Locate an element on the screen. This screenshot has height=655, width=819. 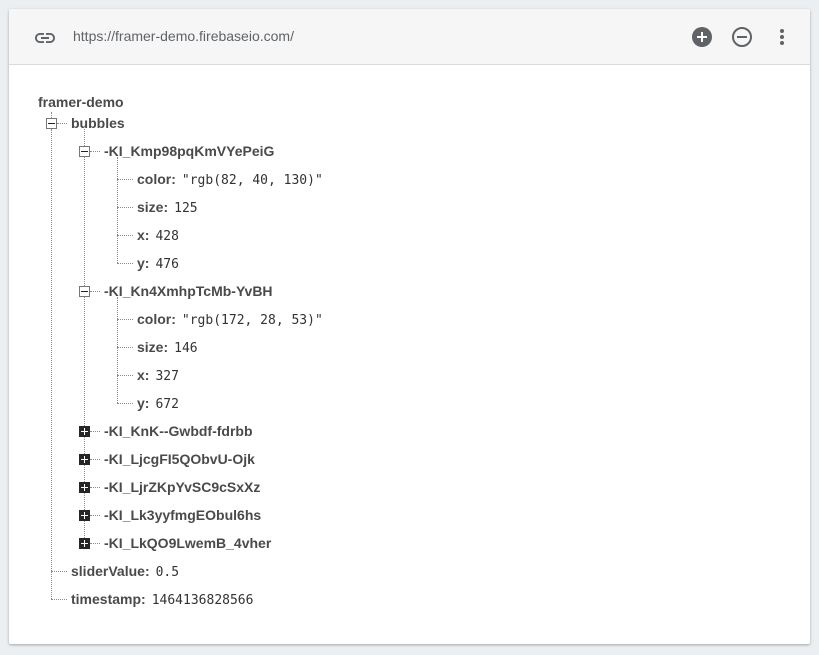
node-key: -KI_Lk3yyfmgEObul6hs is located at coordinates (183, 515).